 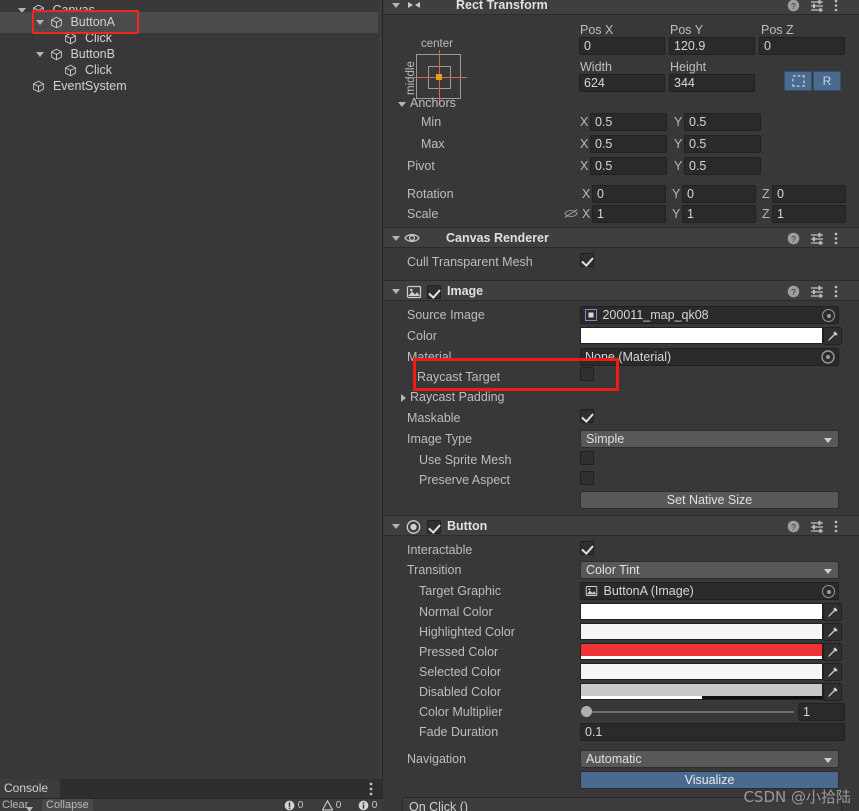 What do you see at coordinates (821, 712) in the screenshot?
I see `color-multiplier-input: 1` at bounding box center [821, 712].